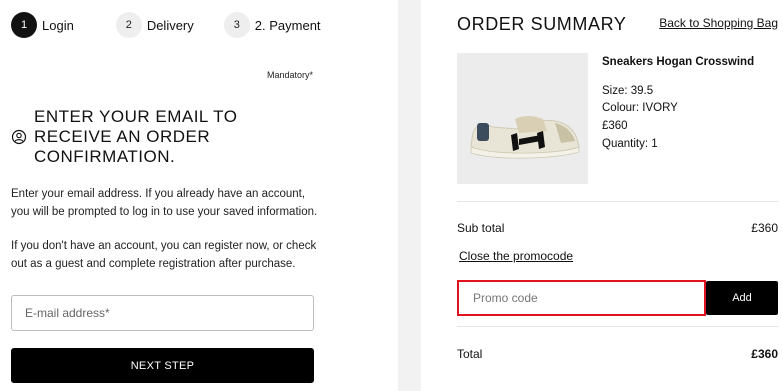 This screenshot has height=391, width=783. I want to click on email-field, so click(162, 313).